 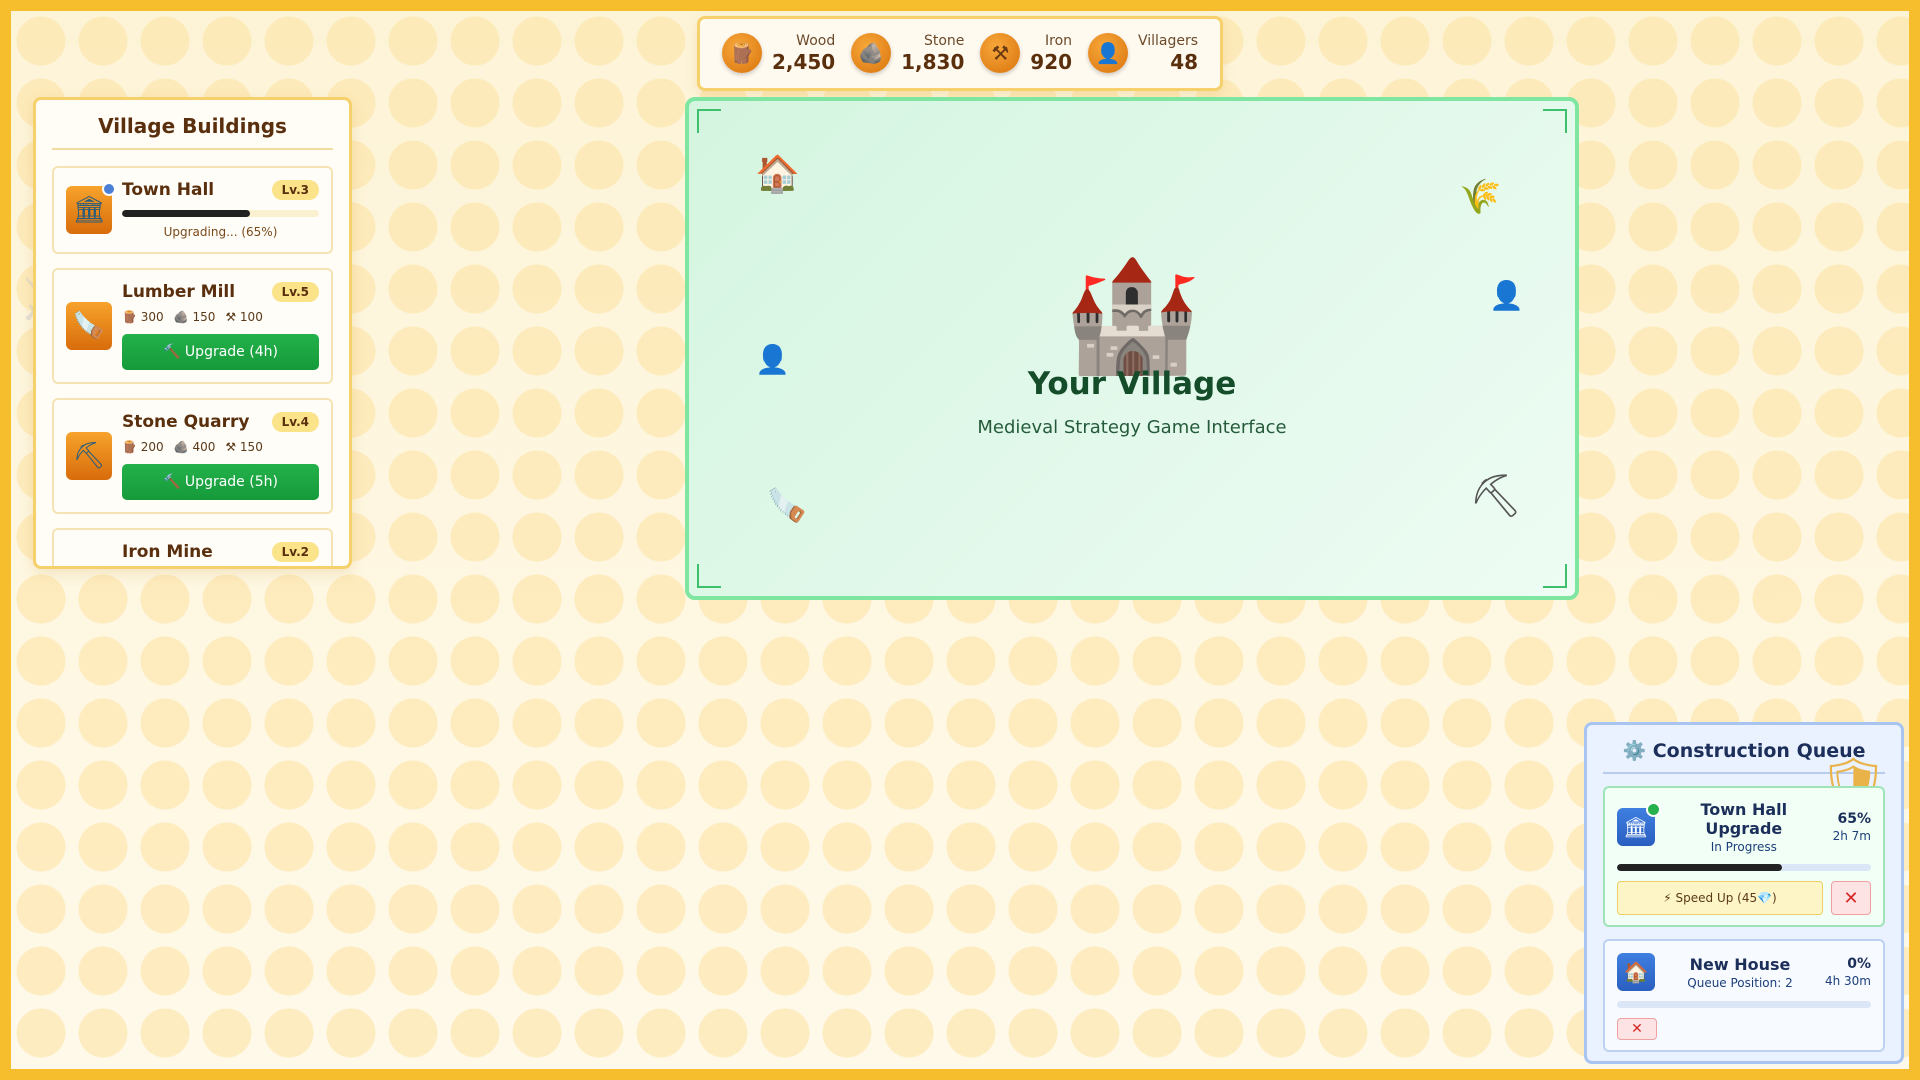 I want to click on resource-value: 2,450, so click(x=803, y=61).